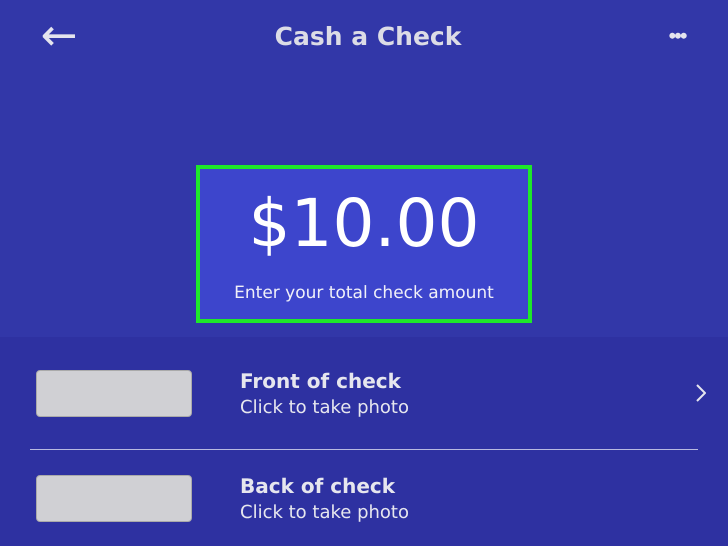 Image resolution: width=728 pixels, height=546 pixels. What do you see at coordinates (321, 380) in the screenshot?
I see `item-title: Front of check` at bounding box center [321, 380].